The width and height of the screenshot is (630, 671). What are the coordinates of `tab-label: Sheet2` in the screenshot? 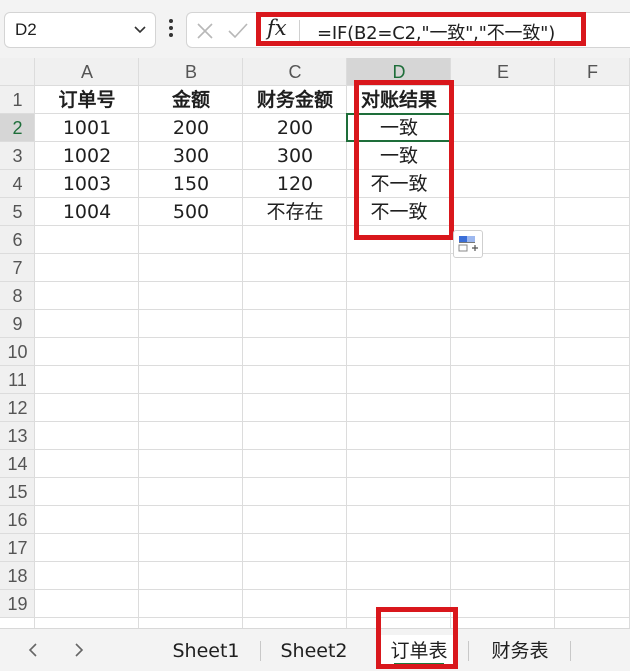 It's located at (314, 651).